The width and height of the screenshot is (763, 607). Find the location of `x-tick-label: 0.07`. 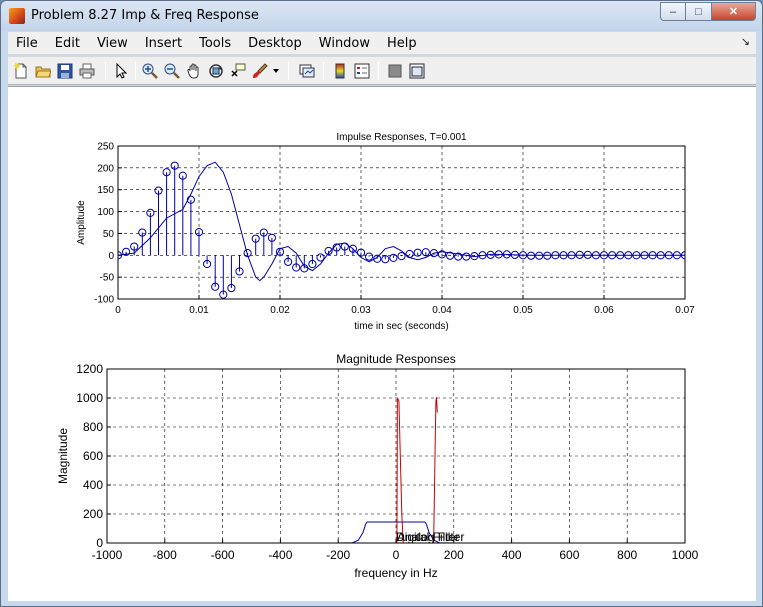

x-tick-label: 0.07 is located at coordinates (685, 310).